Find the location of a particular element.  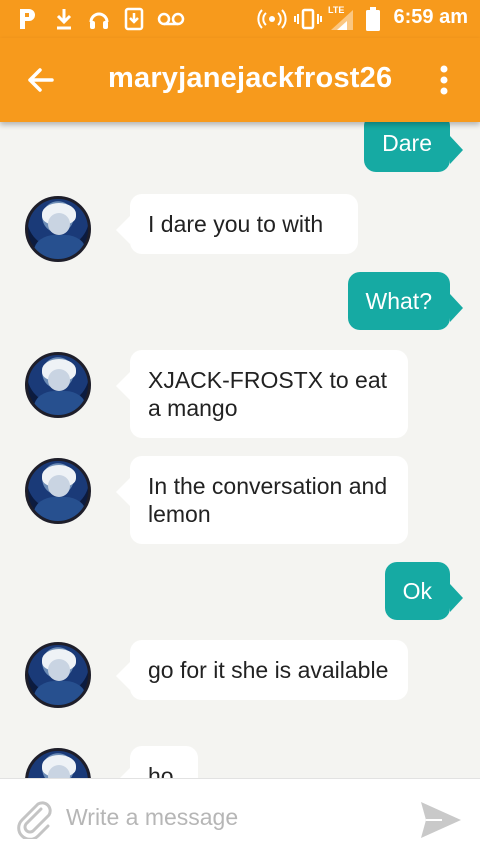

send-icon is located at coordinates (441, 820).